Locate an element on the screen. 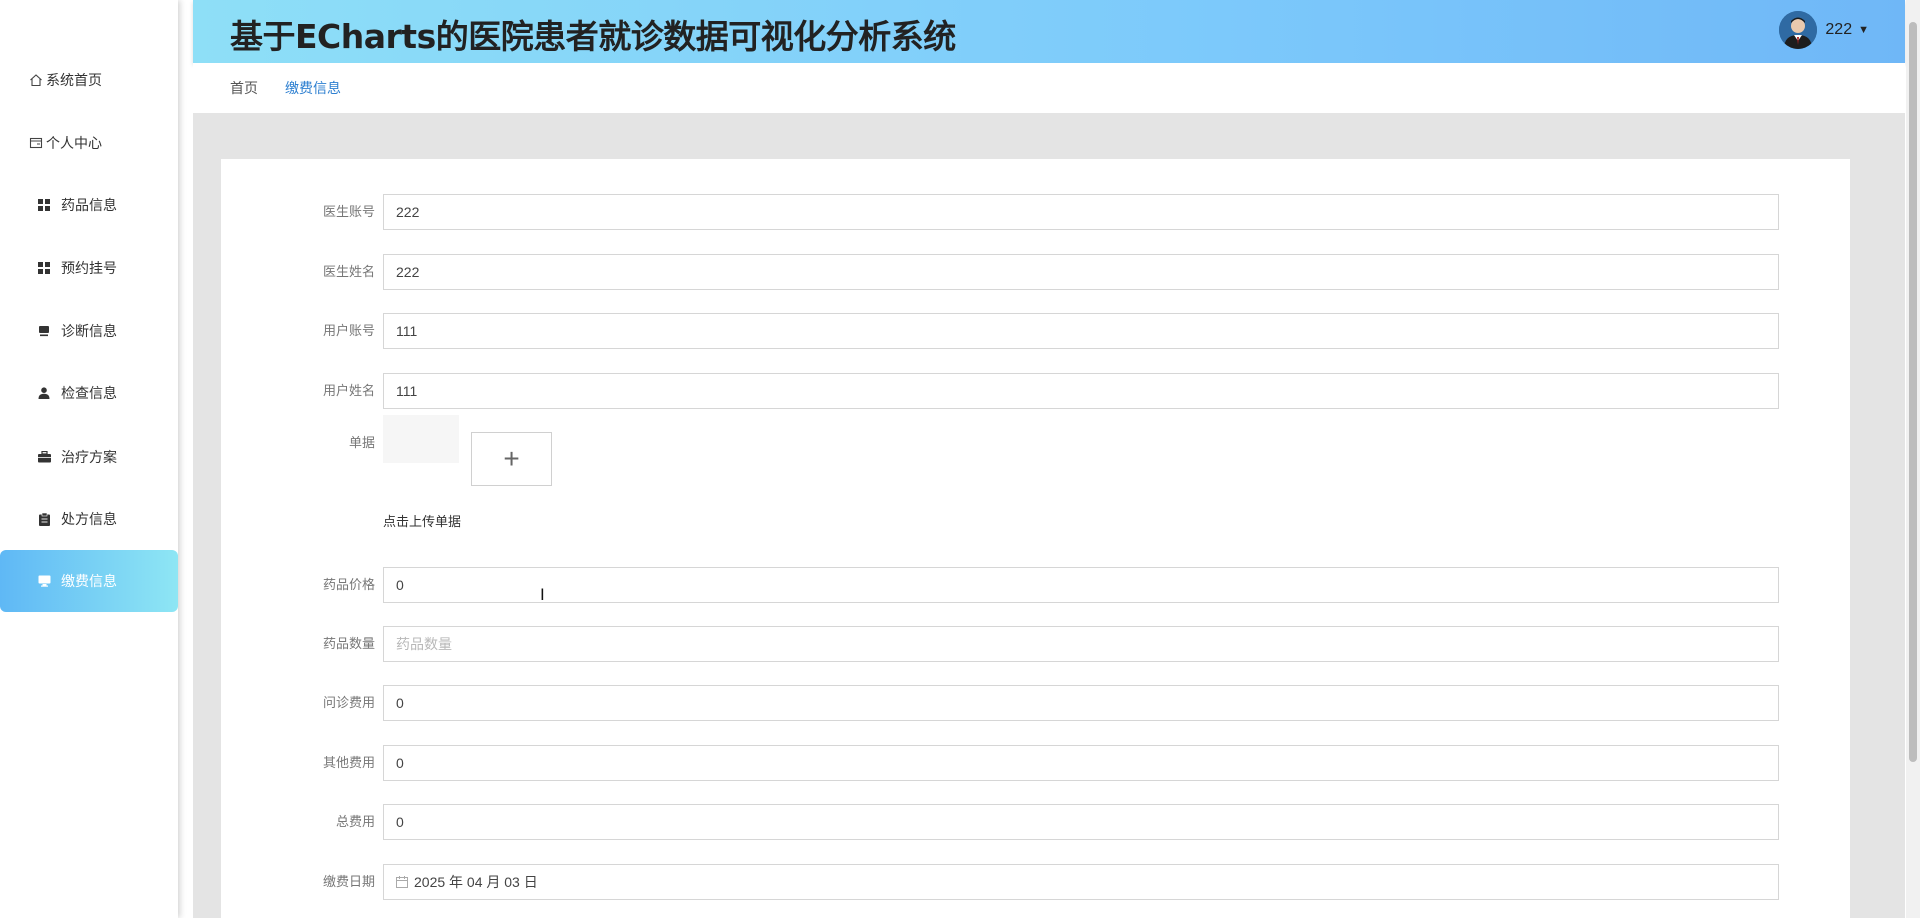 The image size is (1920, 918). sidebar-item-prescription: 处方信息 is located at coordinates (89, 519).